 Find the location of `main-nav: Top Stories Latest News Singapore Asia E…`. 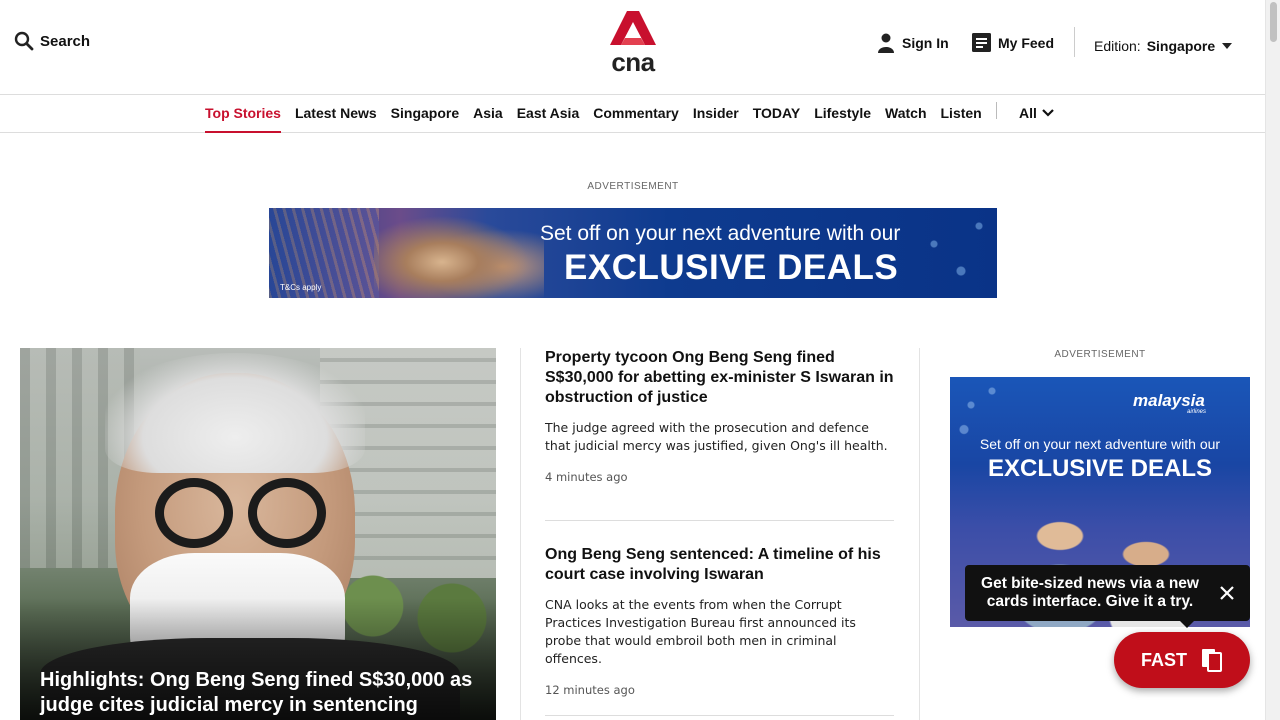

main-nav: Top Stories Latest News Singapore Asia E… is located at coordinates (632, 114).